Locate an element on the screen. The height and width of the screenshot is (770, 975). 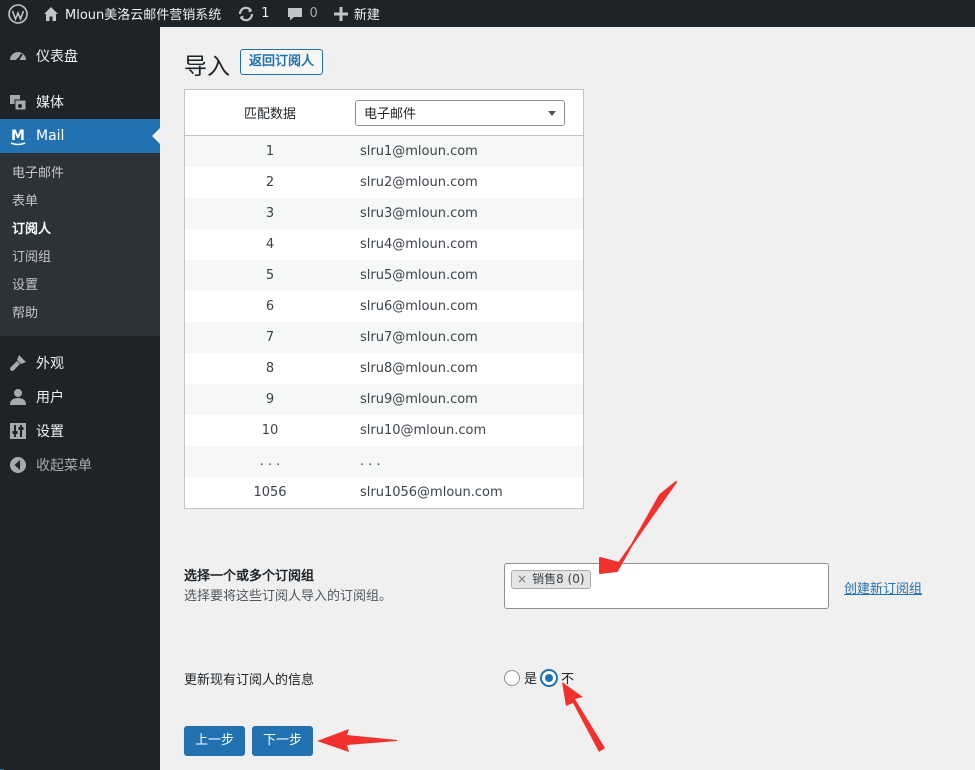
table-row: 6 slru6@mloun.com is located at coordinates (384, 306).